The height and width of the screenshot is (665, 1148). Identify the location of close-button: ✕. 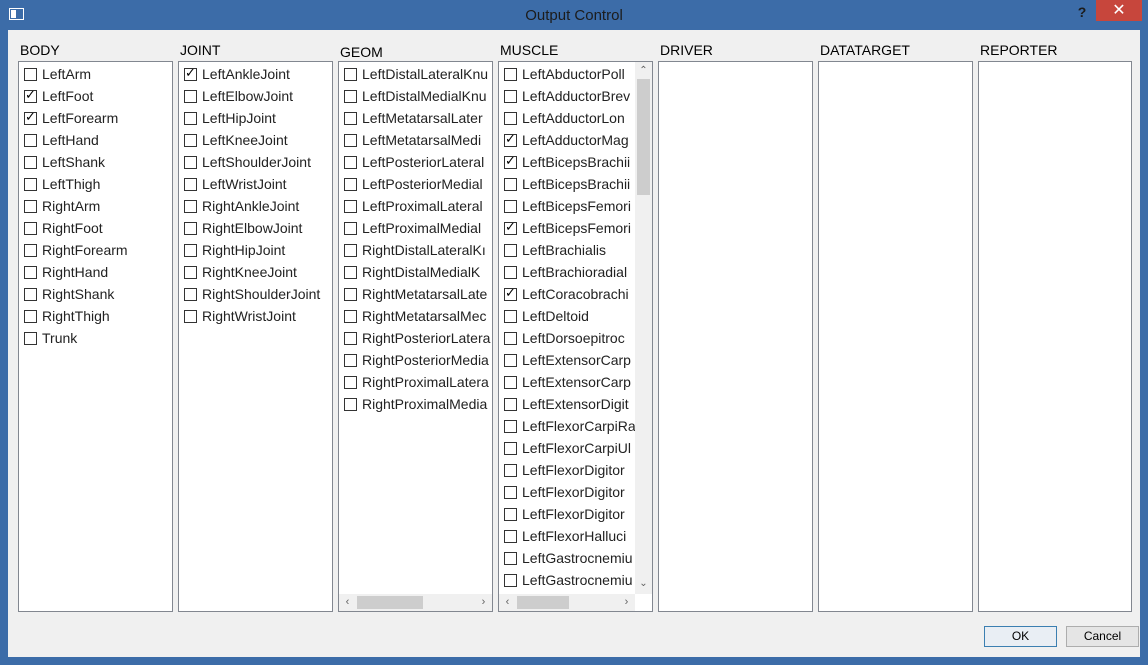
(1119, 10).